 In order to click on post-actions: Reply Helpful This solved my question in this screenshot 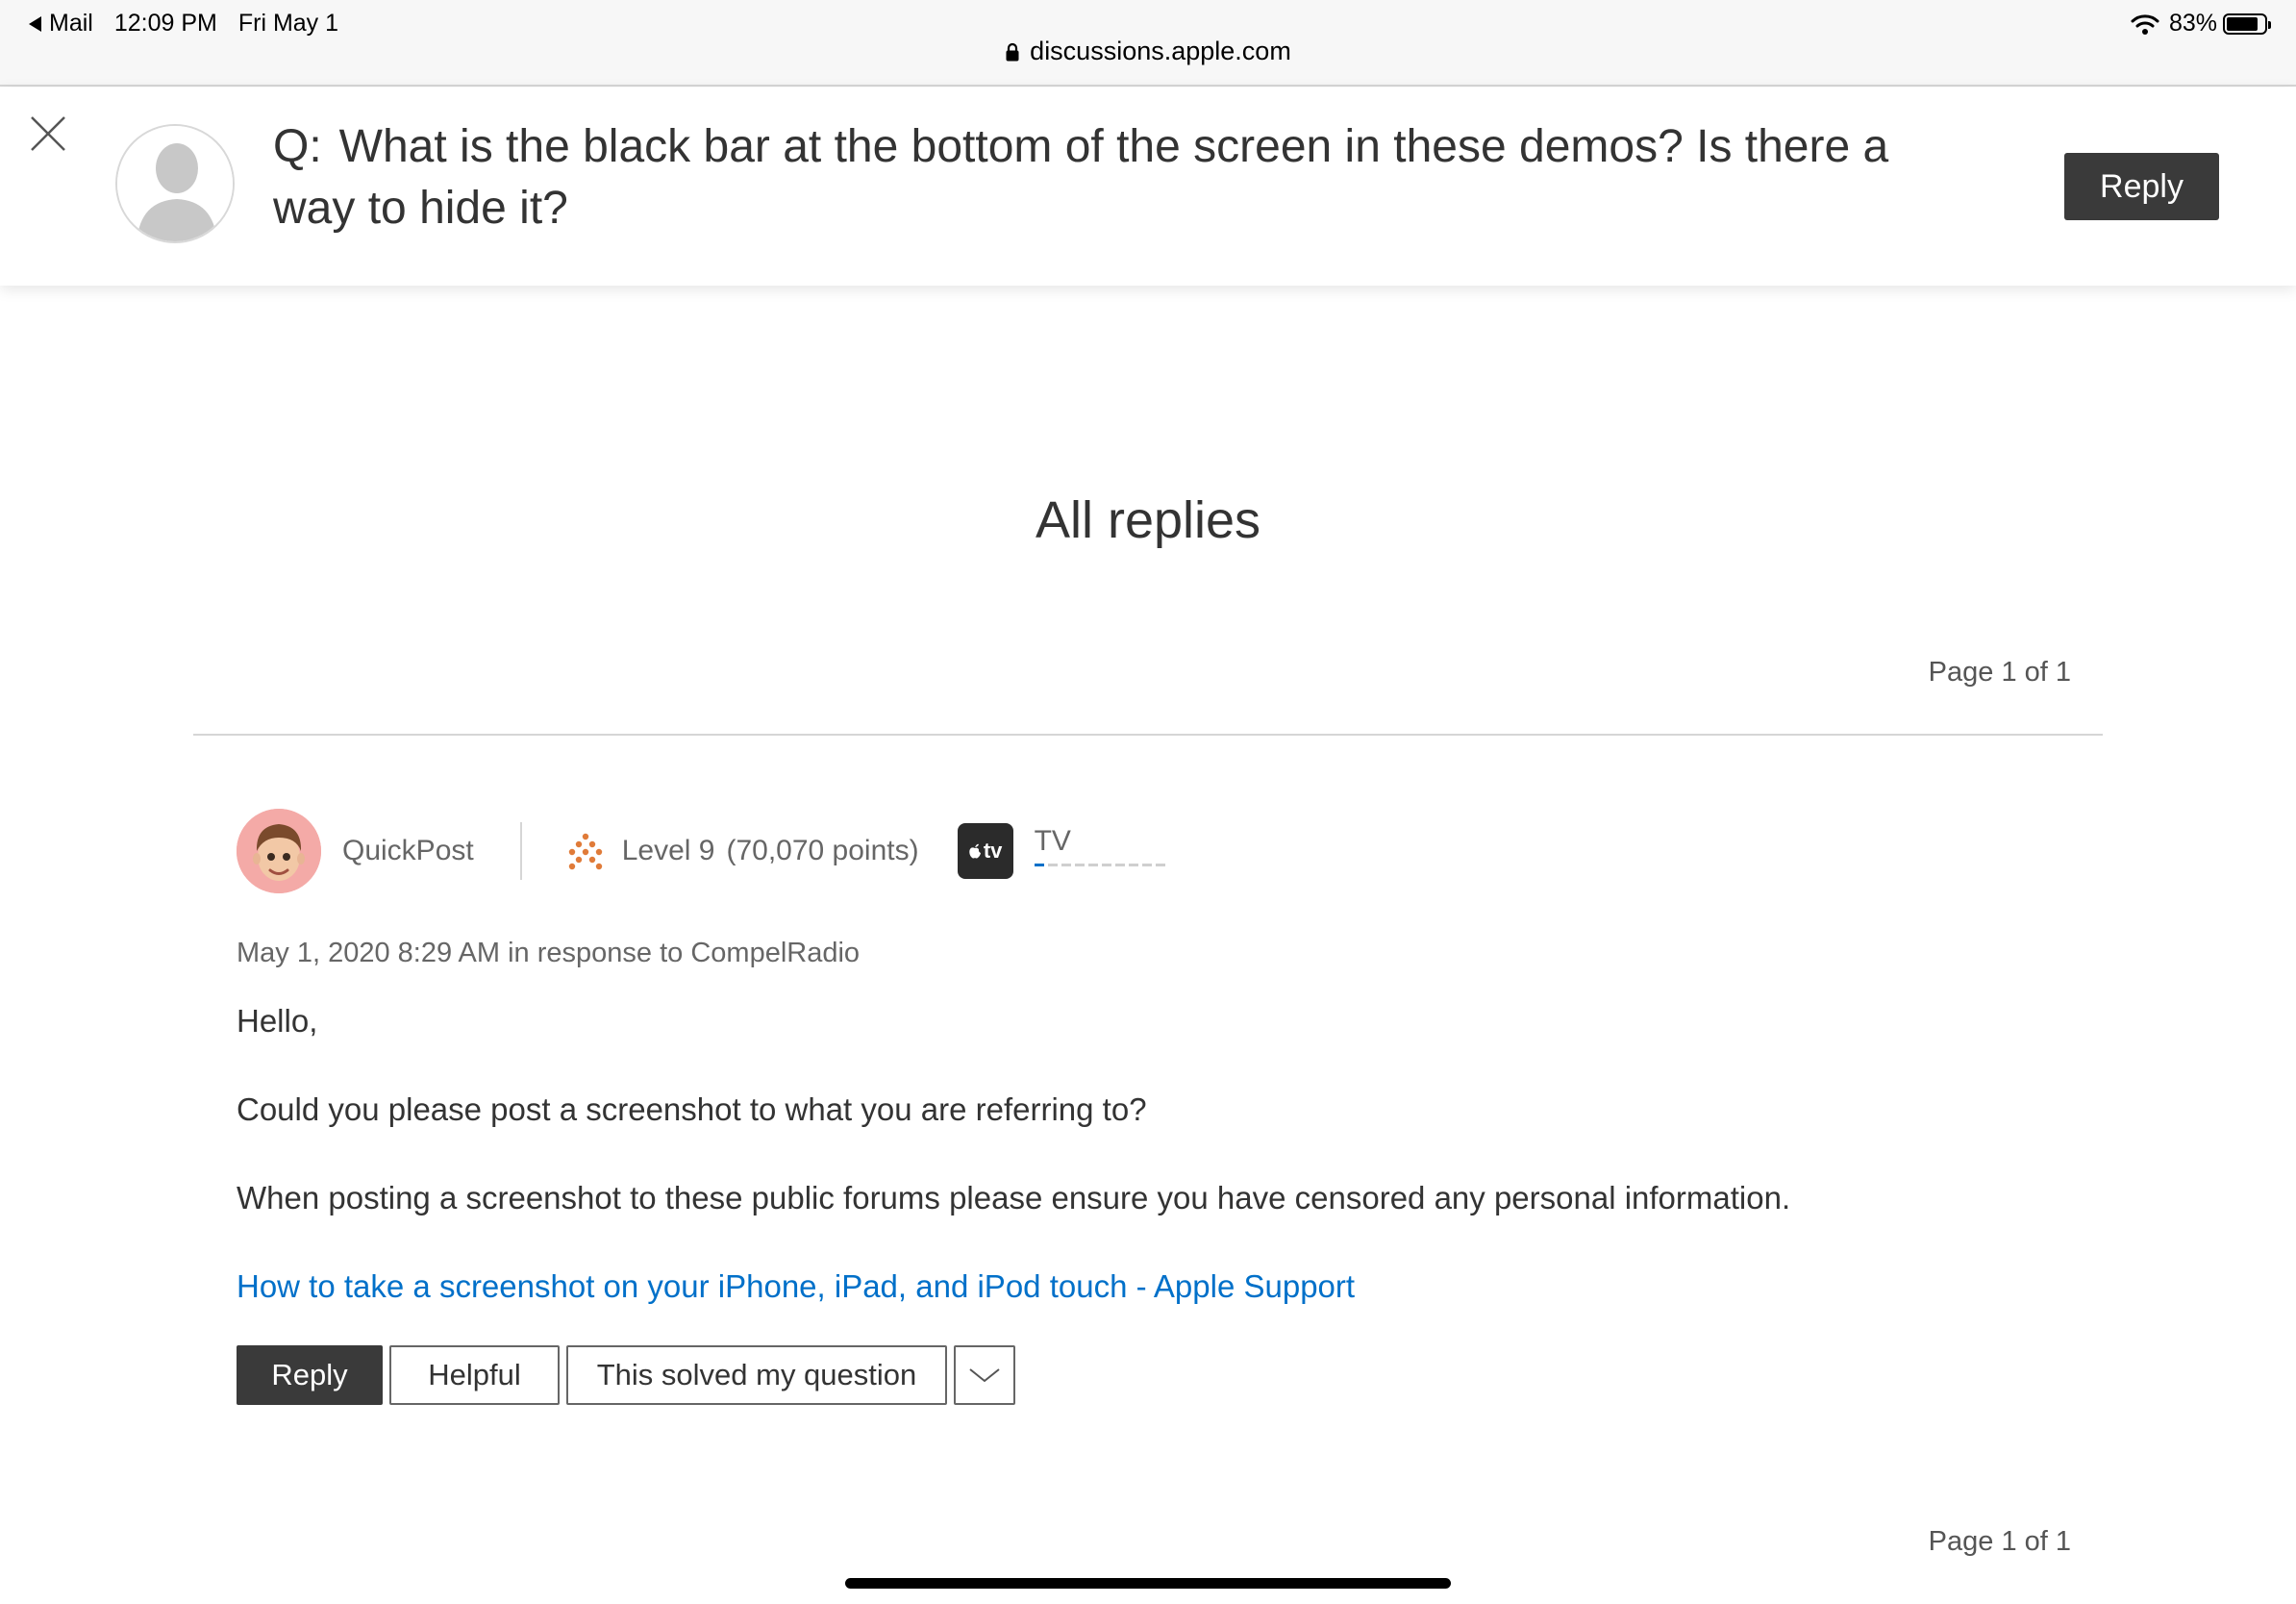, I will do `click(629, 1375)`.